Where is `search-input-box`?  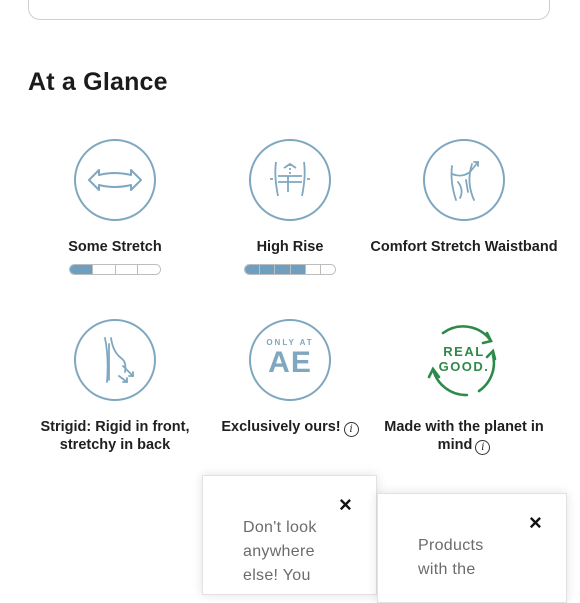 search-input-box is located at coordinates (289, 10).